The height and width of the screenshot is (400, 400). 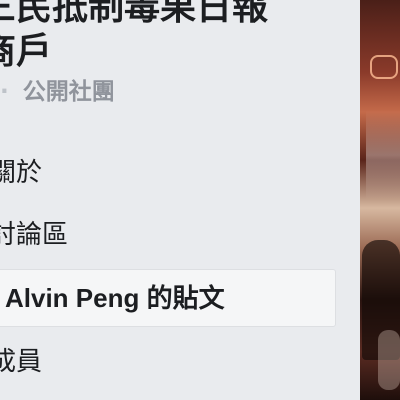 I want to click on nav-item-discussion: 討論區, so click(x=168, y=235).